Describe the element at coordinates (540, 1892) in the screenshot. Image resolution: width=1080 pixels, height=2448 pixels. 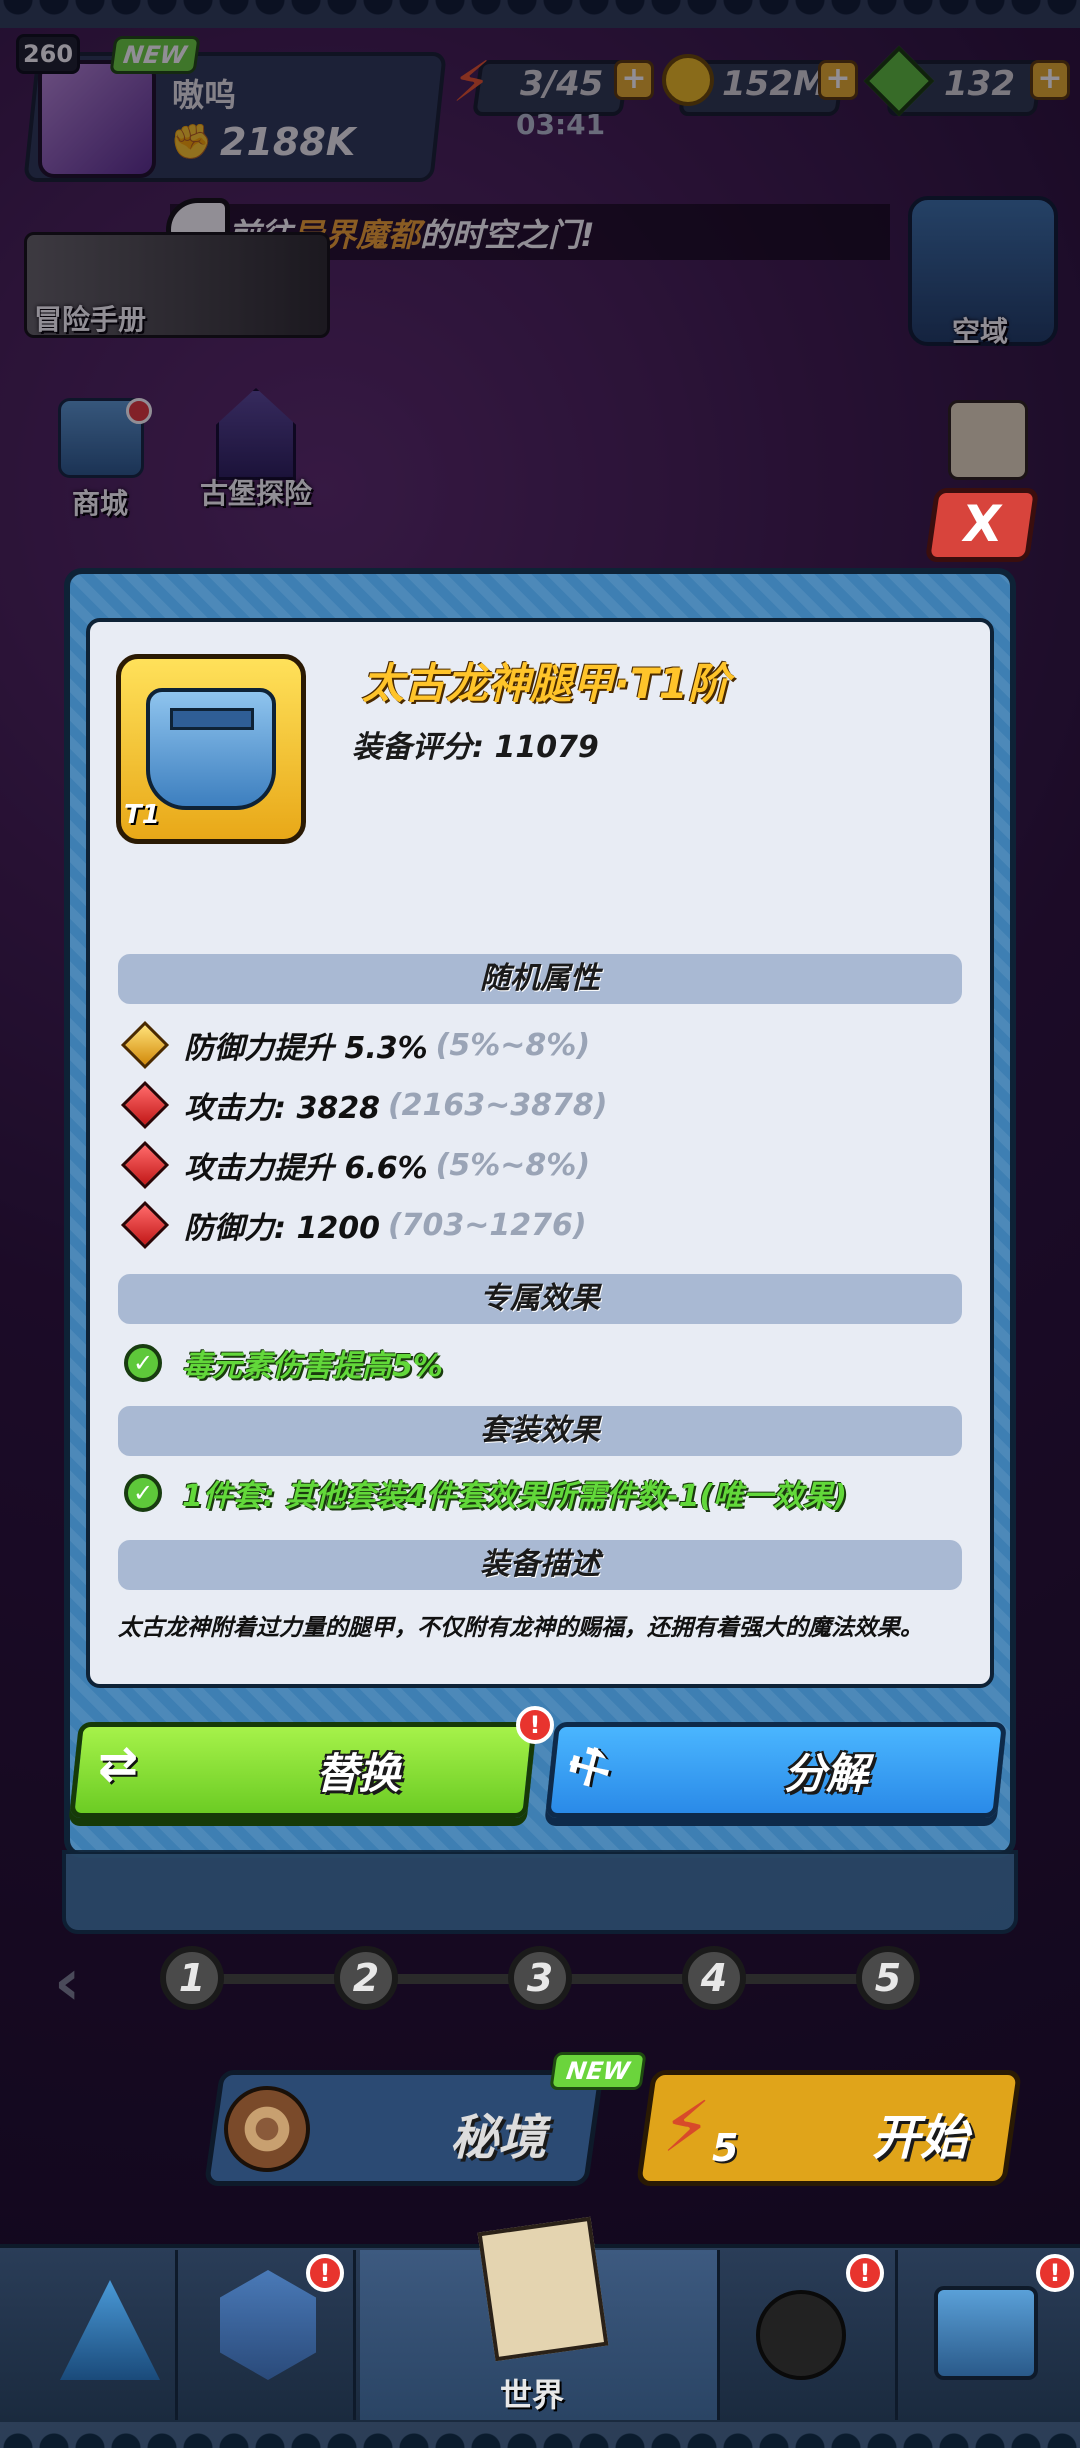
I see `lower-panel` at that location.